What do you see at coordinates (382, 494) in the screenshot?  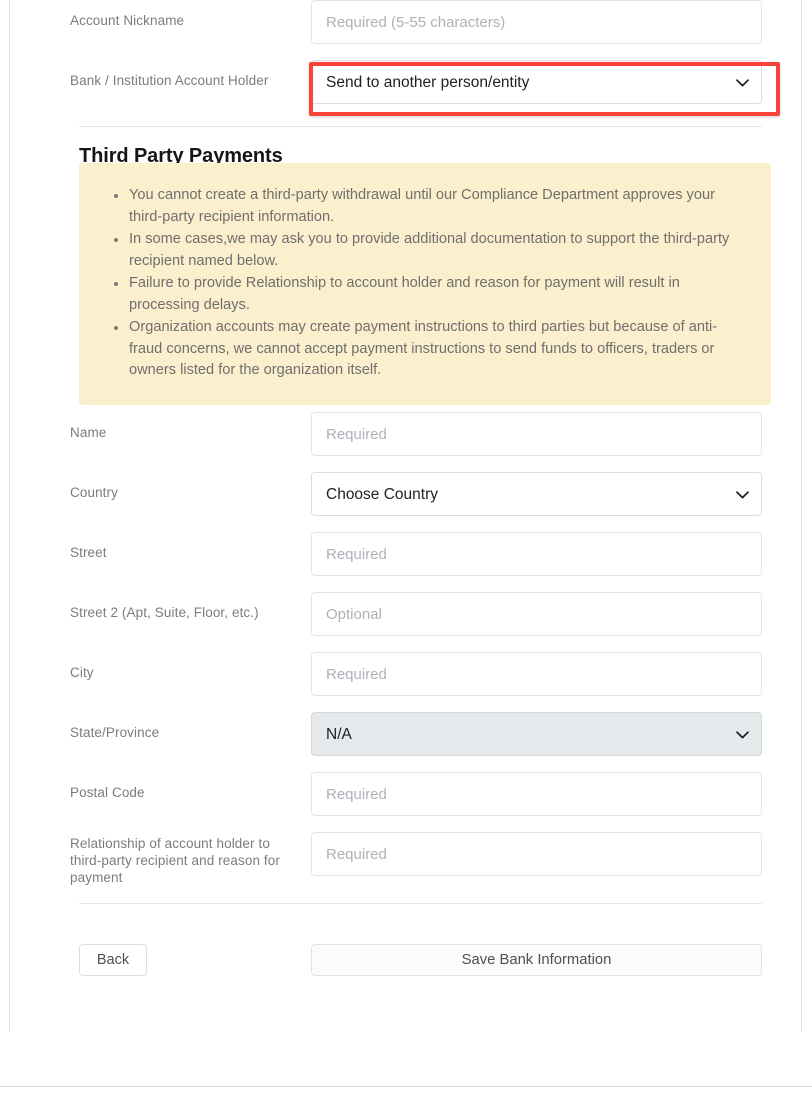 I see `country-value: Choose Country` at bounding box center [382, 494].